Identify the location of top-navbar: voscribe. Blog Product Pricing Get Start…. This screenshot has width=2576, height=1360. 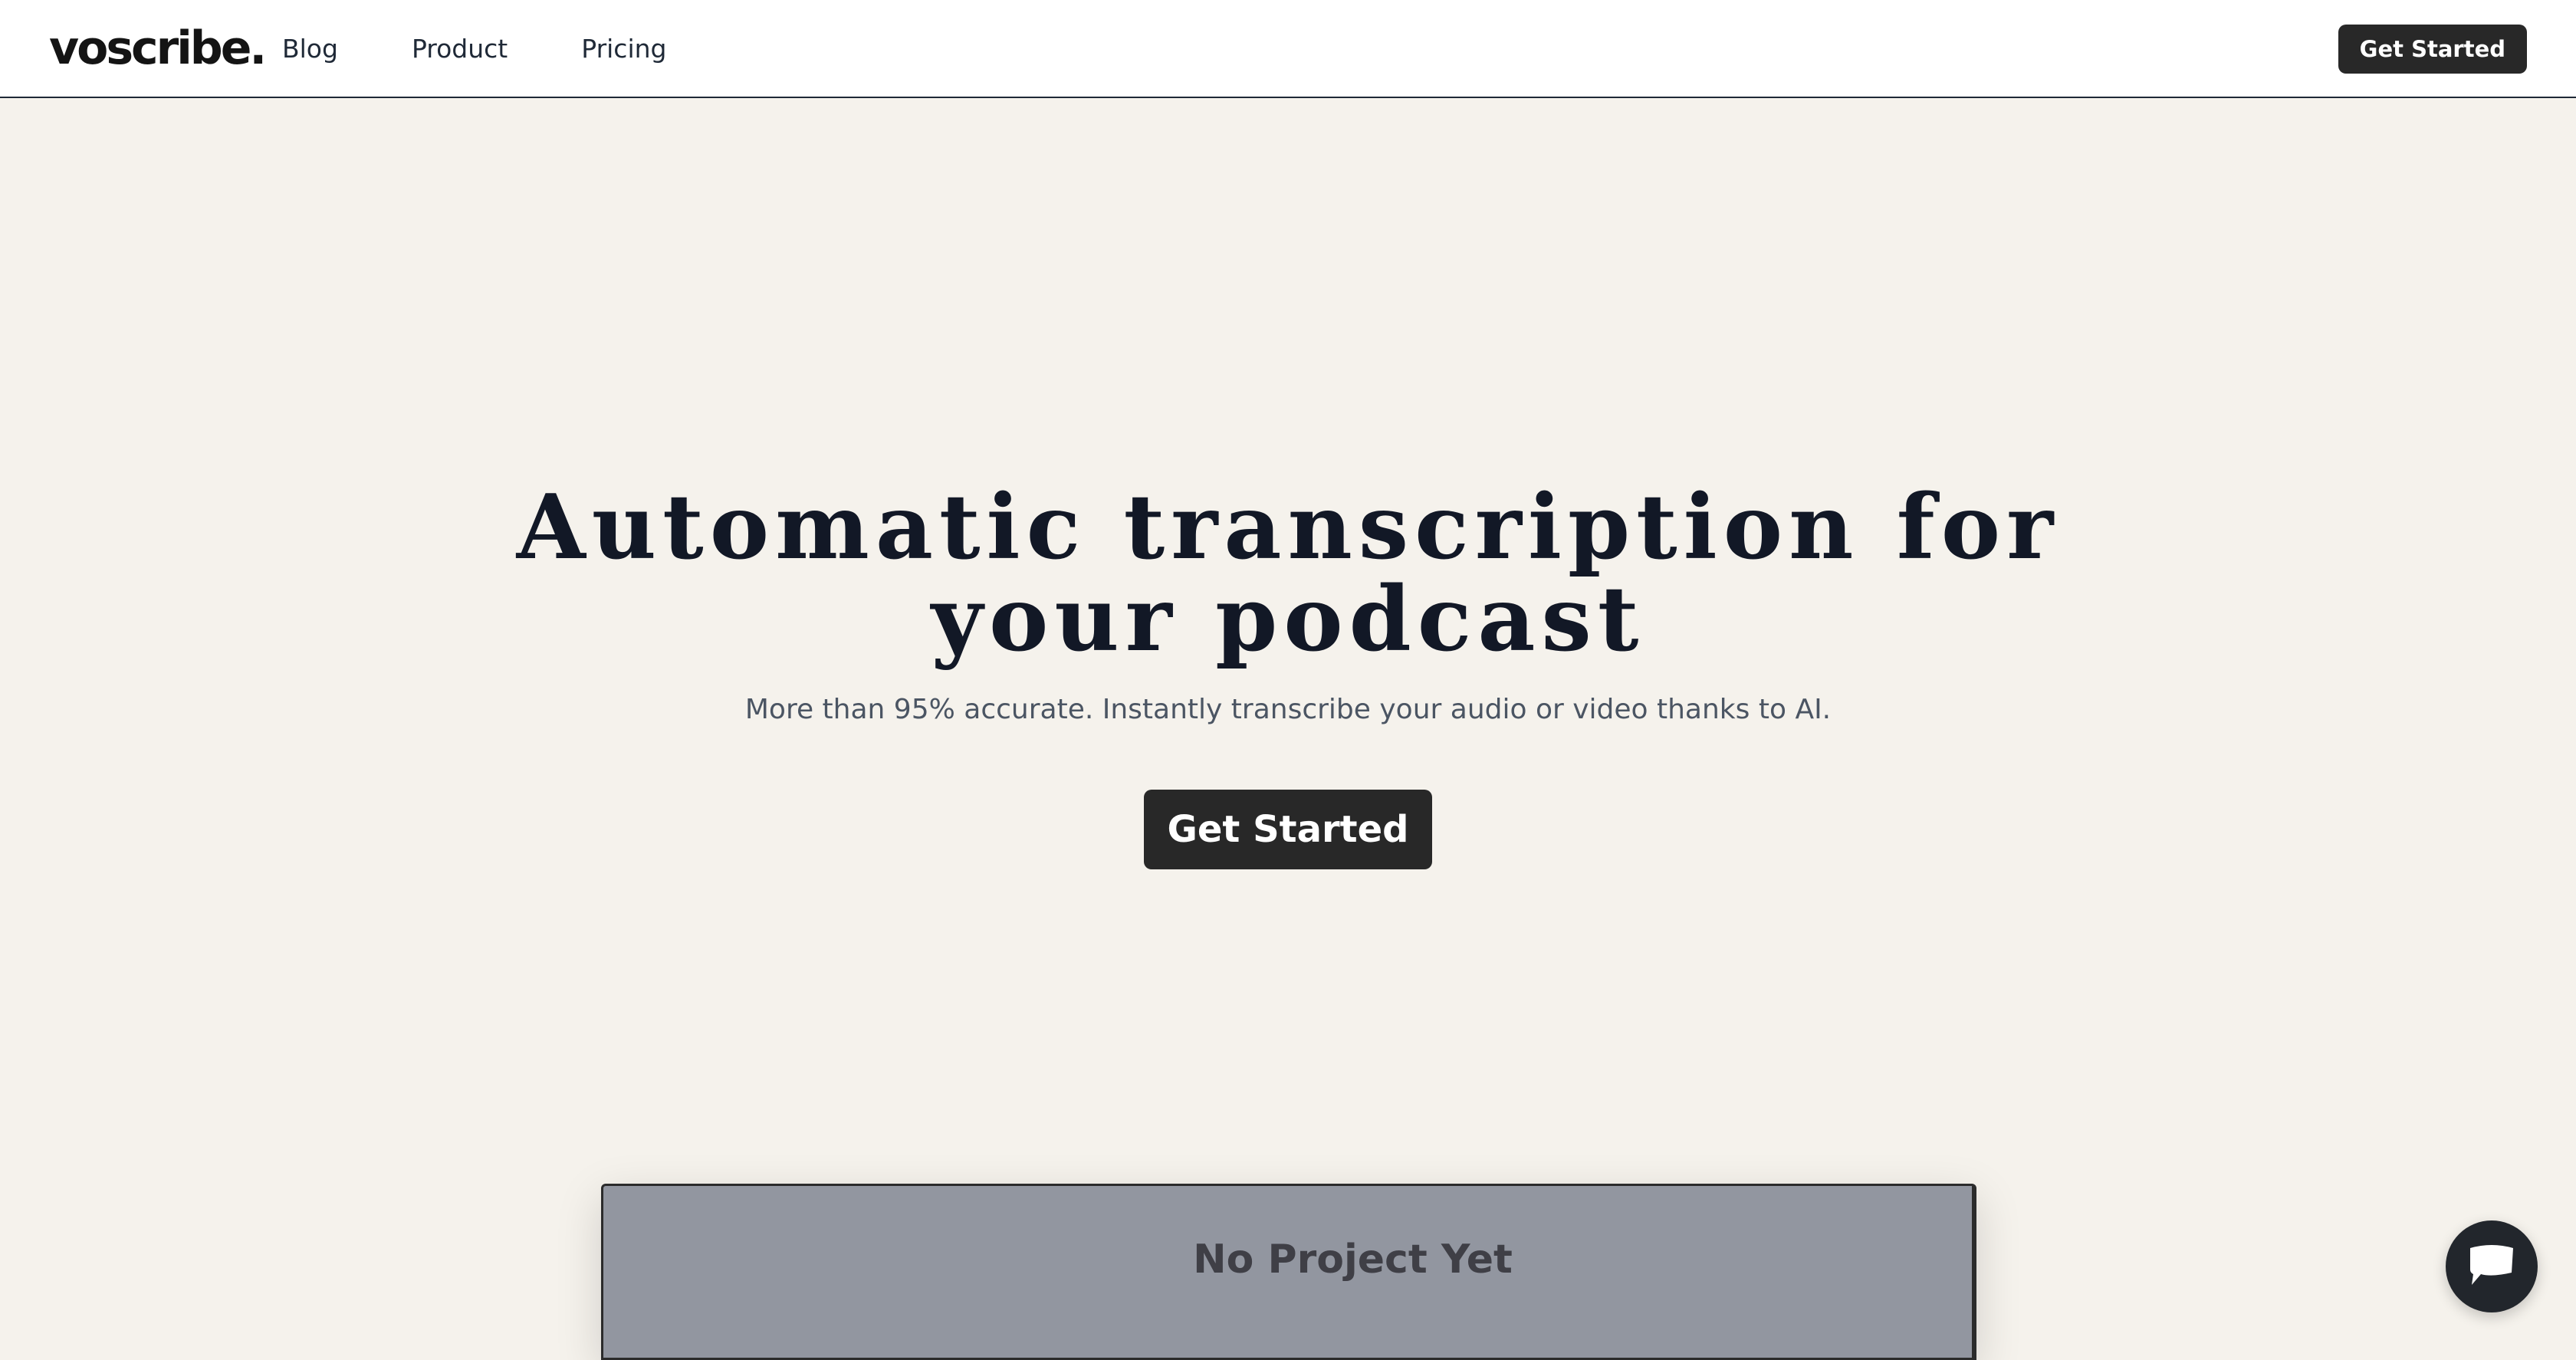
(1288, 49).